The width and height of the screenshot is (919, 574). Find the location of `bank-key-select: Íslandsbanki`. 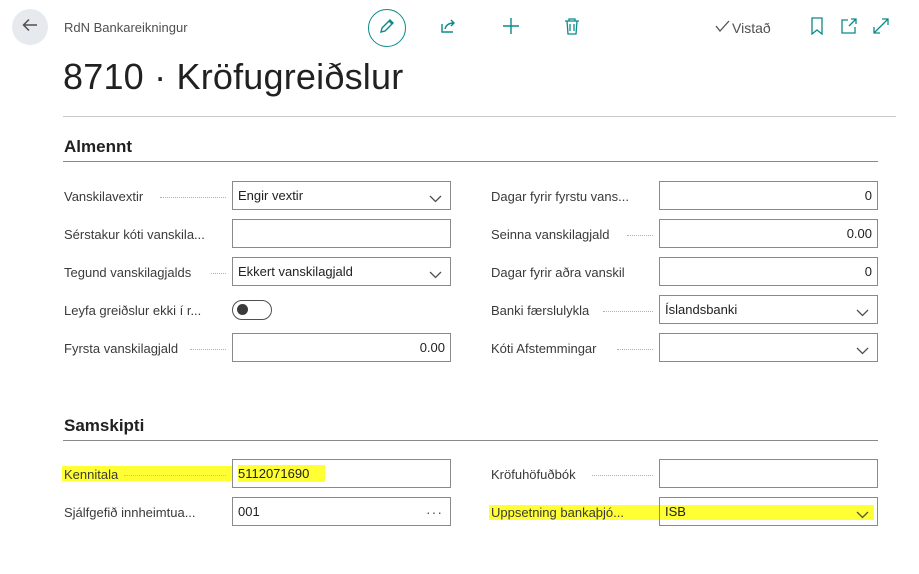

bank-key-select: Íslandsbanki is located at coordinates (768, 309).